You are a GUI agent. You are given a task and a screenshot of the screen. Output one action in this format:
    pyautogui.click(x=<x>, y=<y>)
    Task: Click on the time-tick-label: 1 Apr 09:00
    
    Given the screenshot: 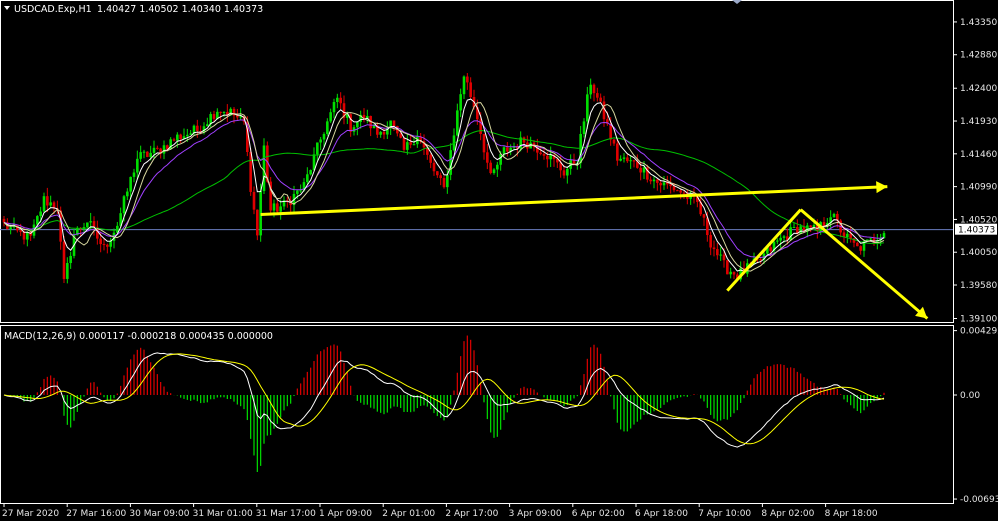 What is the action you would take?
    pyautogui.click(x=345, y=514)
    